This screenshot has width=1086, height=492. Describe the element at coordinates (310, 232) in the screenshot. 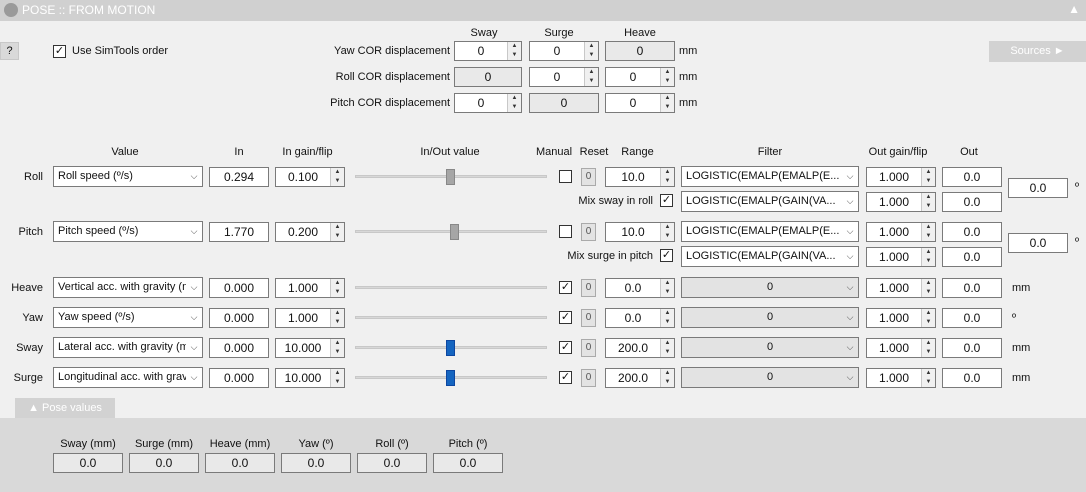

I see `axis-in-gain: 0.200 ▲ ▼` at that location.